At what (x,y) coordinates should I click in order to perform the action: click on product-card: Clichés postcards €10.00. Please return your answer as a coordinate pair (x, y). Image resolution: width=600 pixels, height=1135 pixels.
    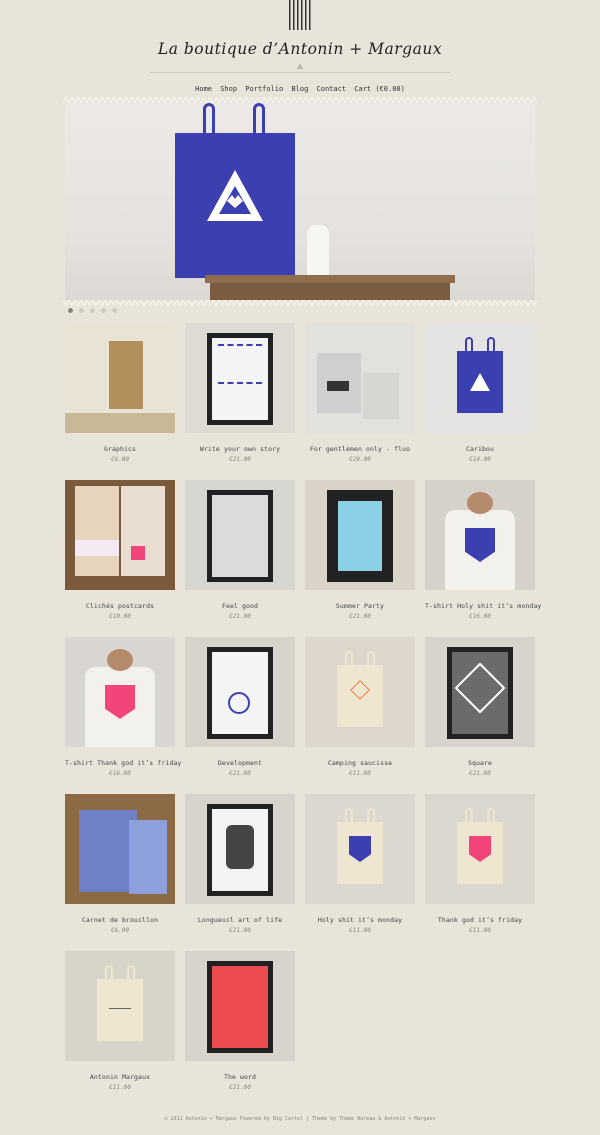
    Looking at the image, I should click on (120, 550).